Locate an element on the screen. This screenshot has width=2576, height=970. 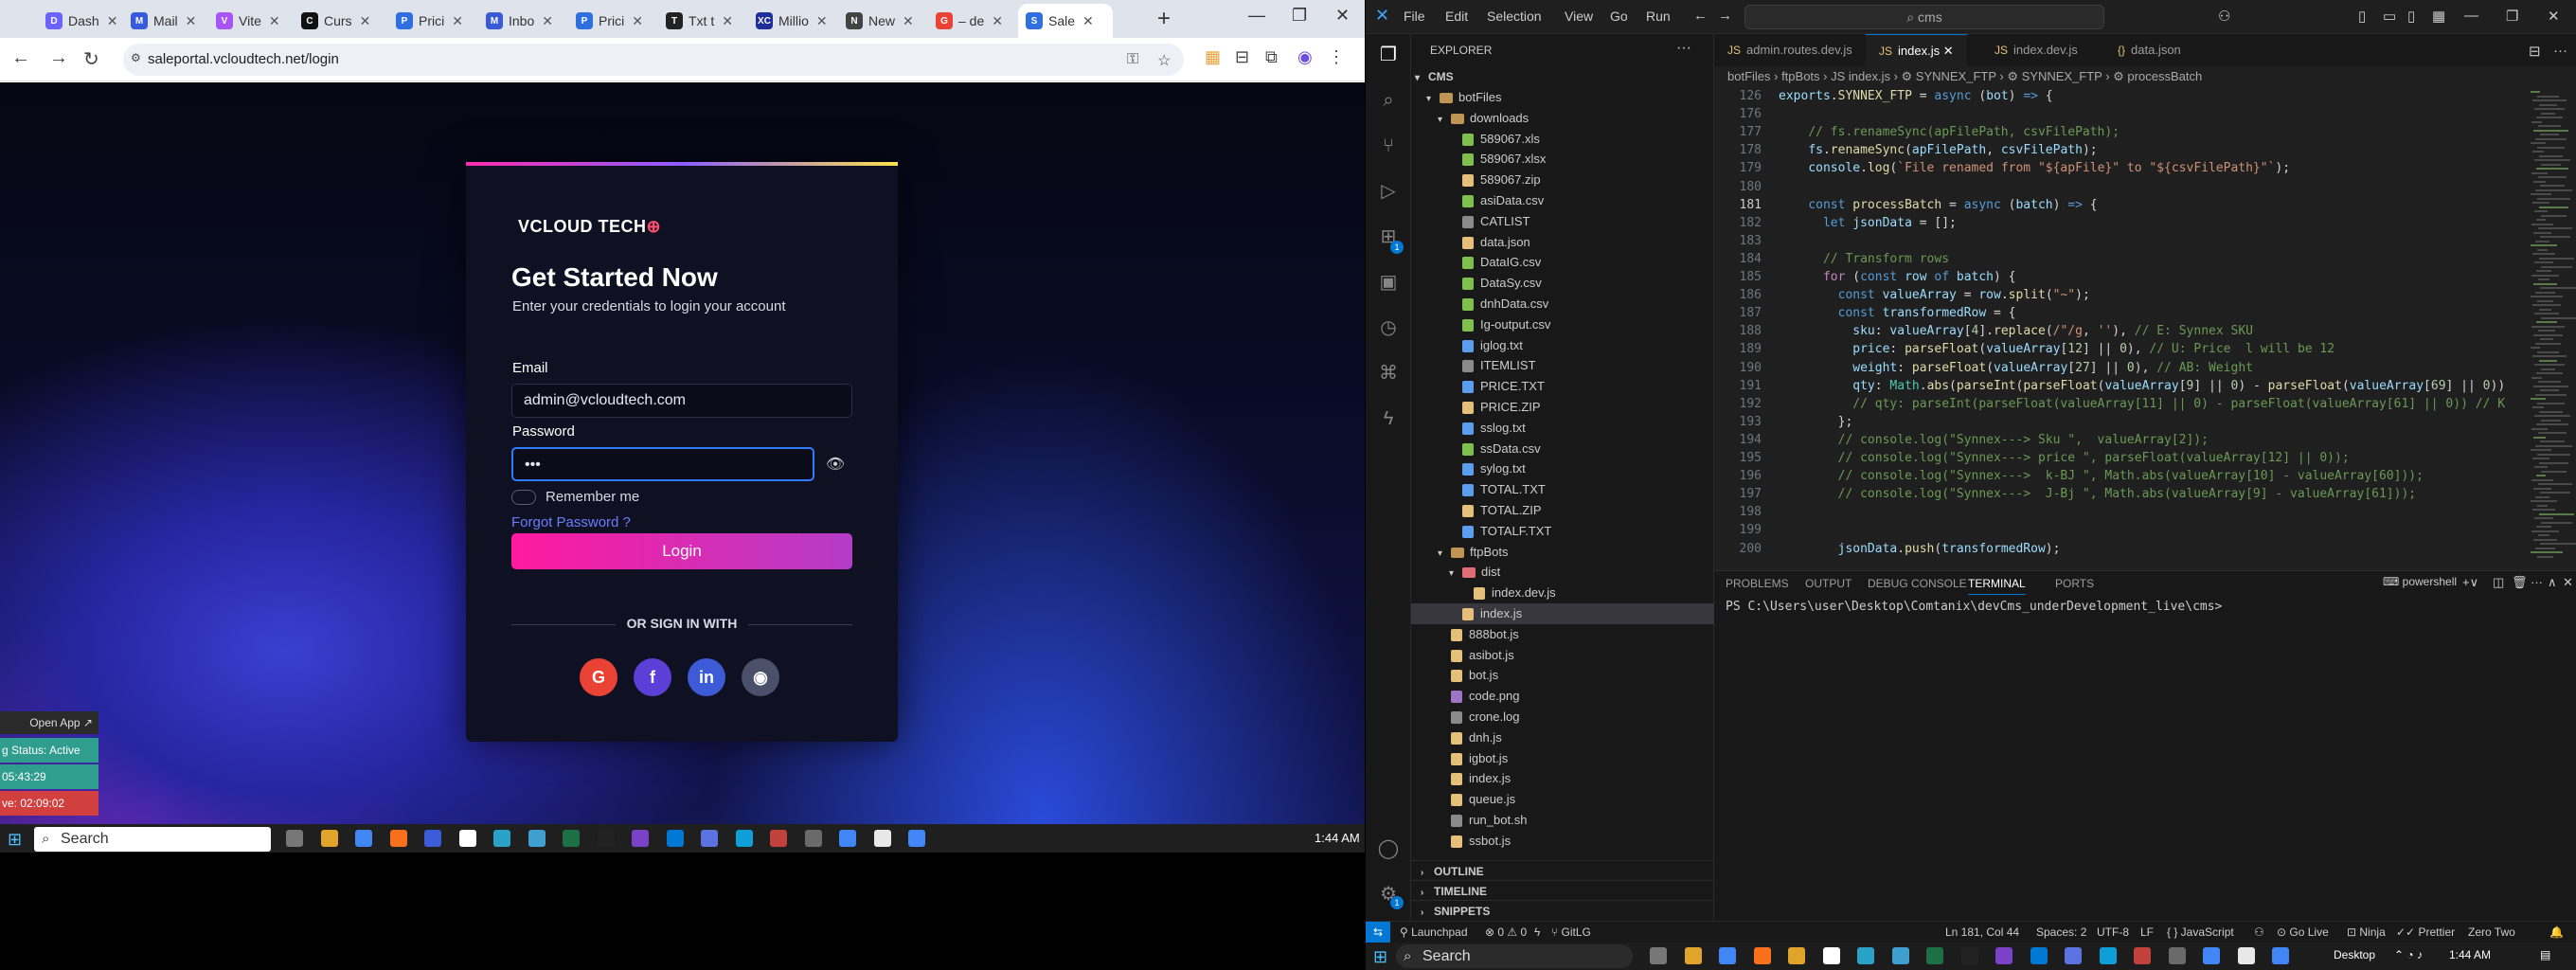
tree-file: sylog.txt is located at coordinates (1562, 468).